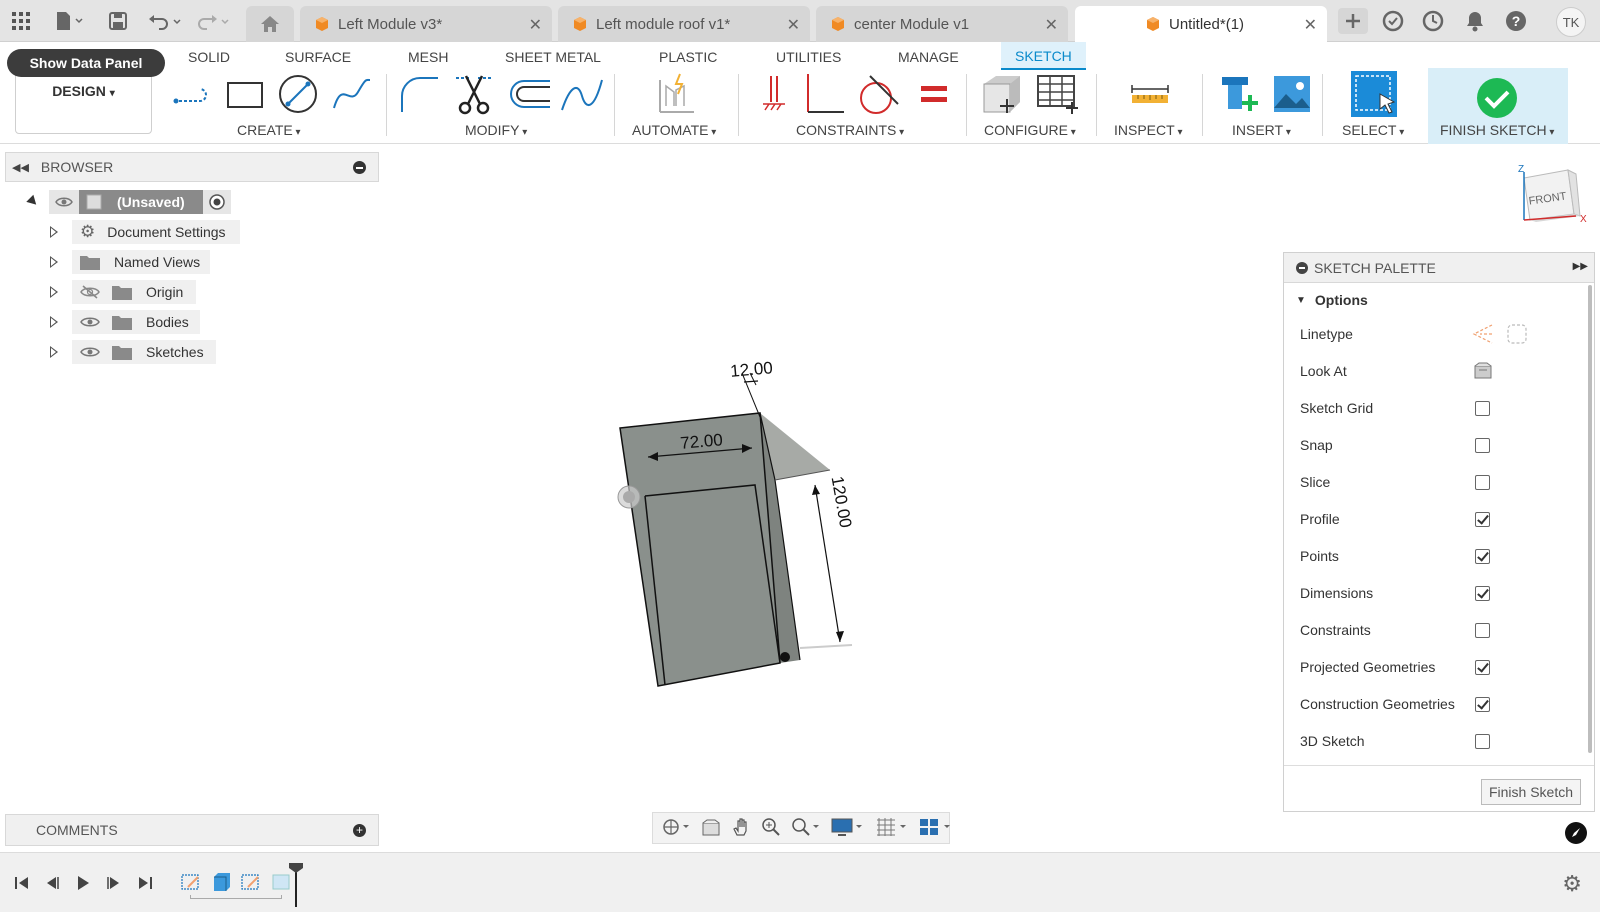 The width and height of the screenshot is (1600, 912). I want to click on document-tab: Left module roof v1* ✕, so click(684, 24).